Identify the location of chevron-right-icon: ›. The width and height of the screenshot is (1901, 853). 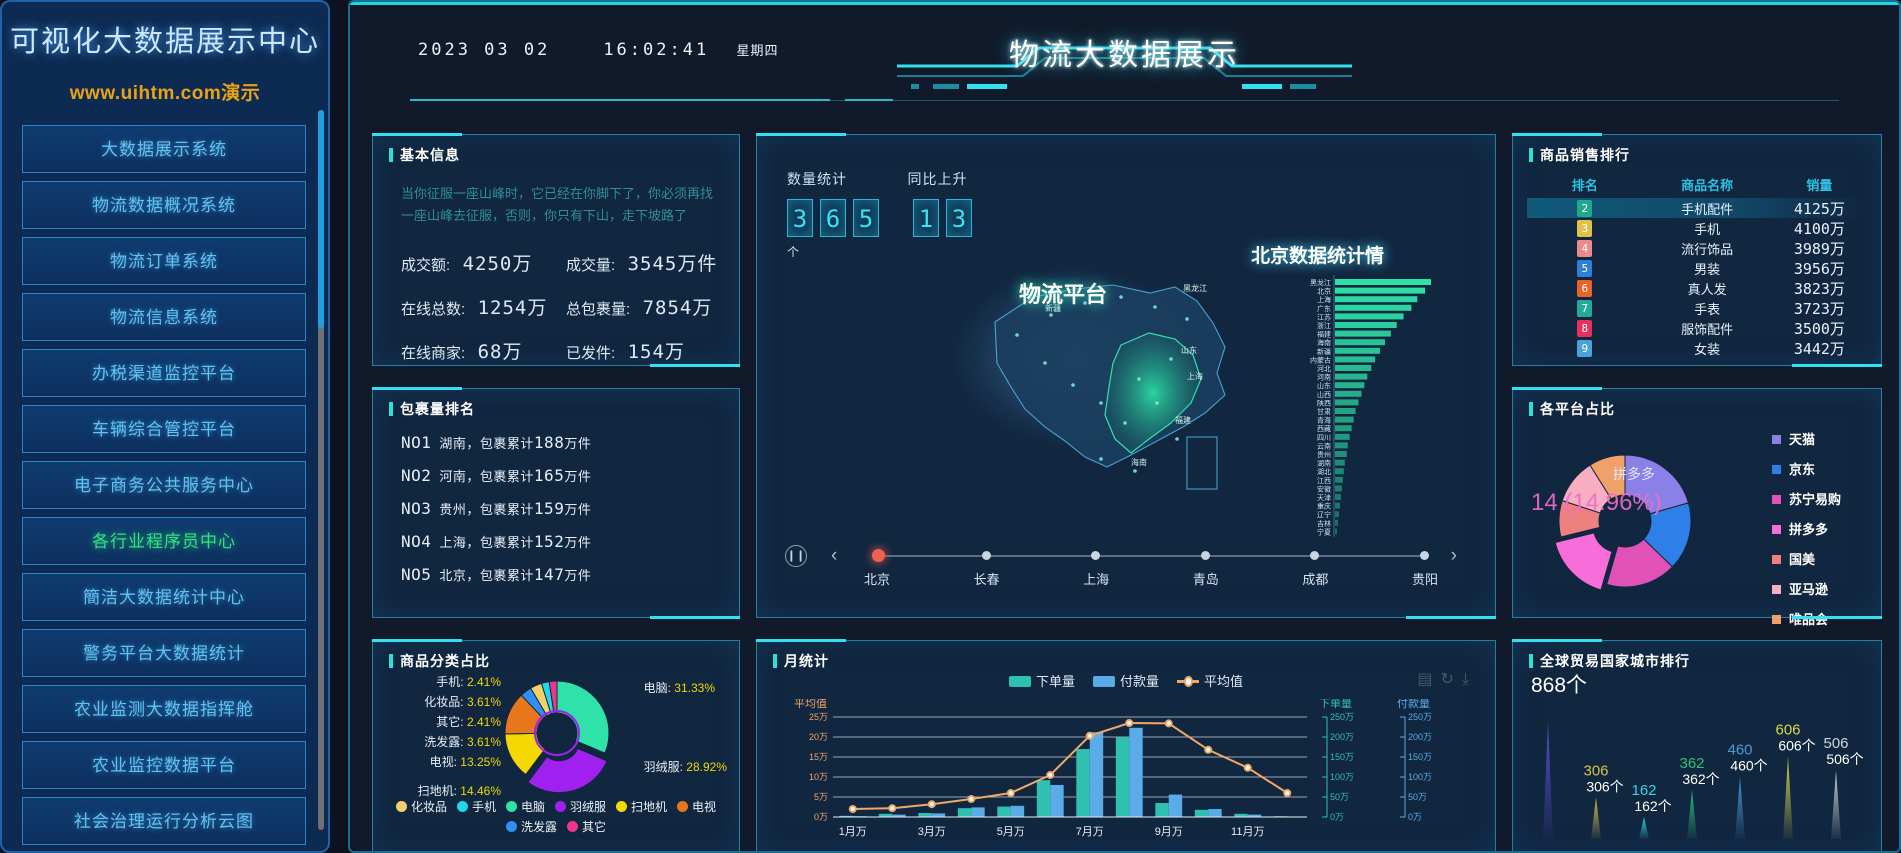
(1454, 556).